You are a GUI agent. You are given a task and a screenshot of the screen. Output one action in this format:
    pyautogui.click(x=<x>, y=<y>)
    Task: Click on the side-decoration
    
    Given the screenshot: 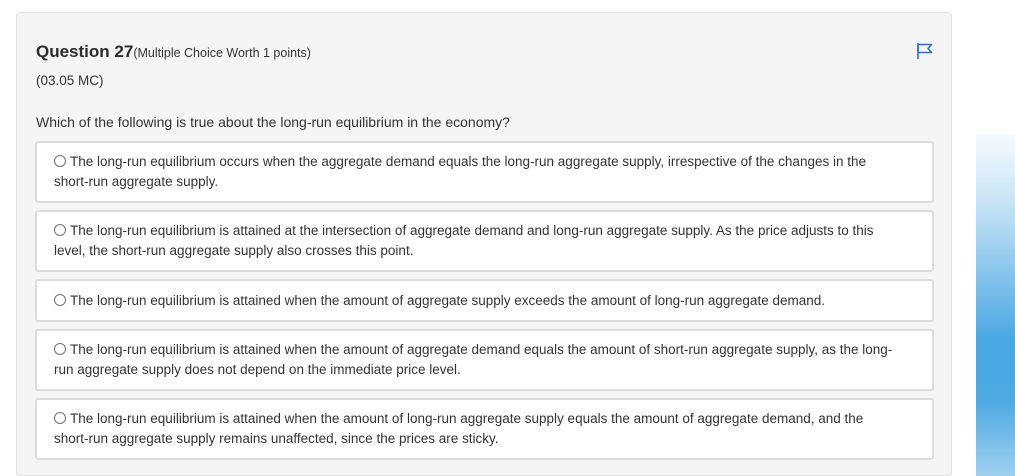 What is the action you would take?
    pyautogui.click(x=995, y=305)
    